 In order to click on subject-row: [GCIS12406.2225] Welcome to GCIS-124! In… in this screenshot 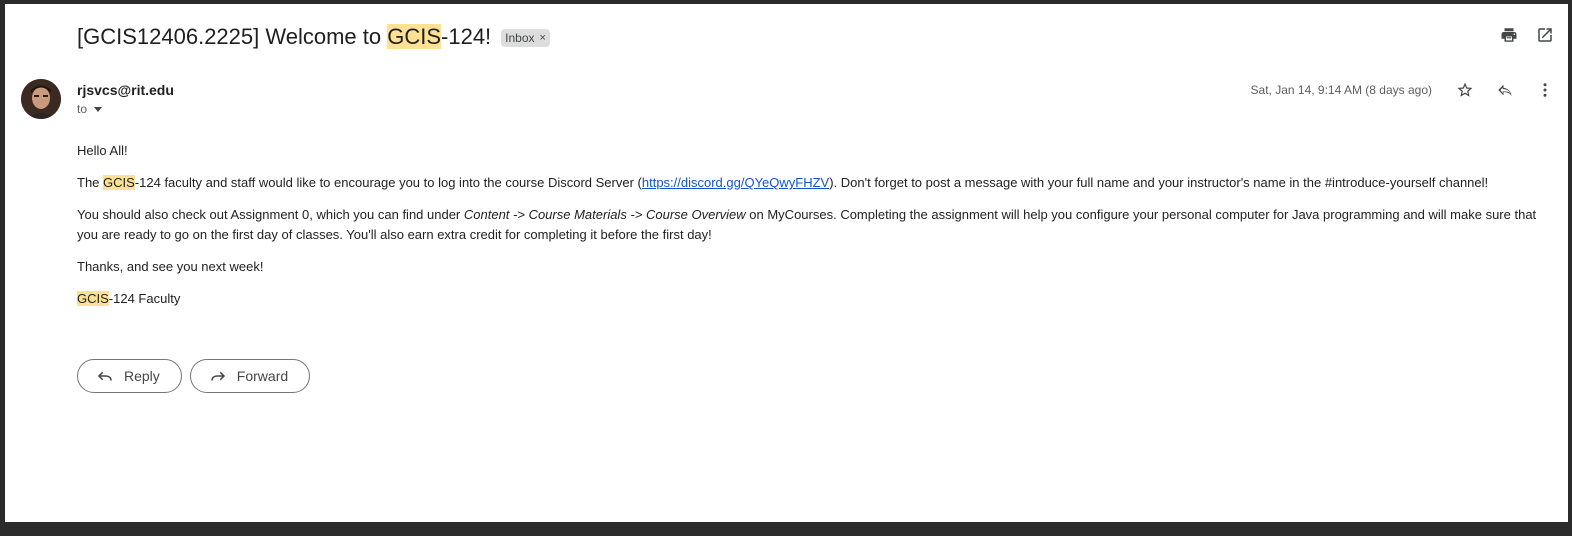, I will do `click(313, 37)`.